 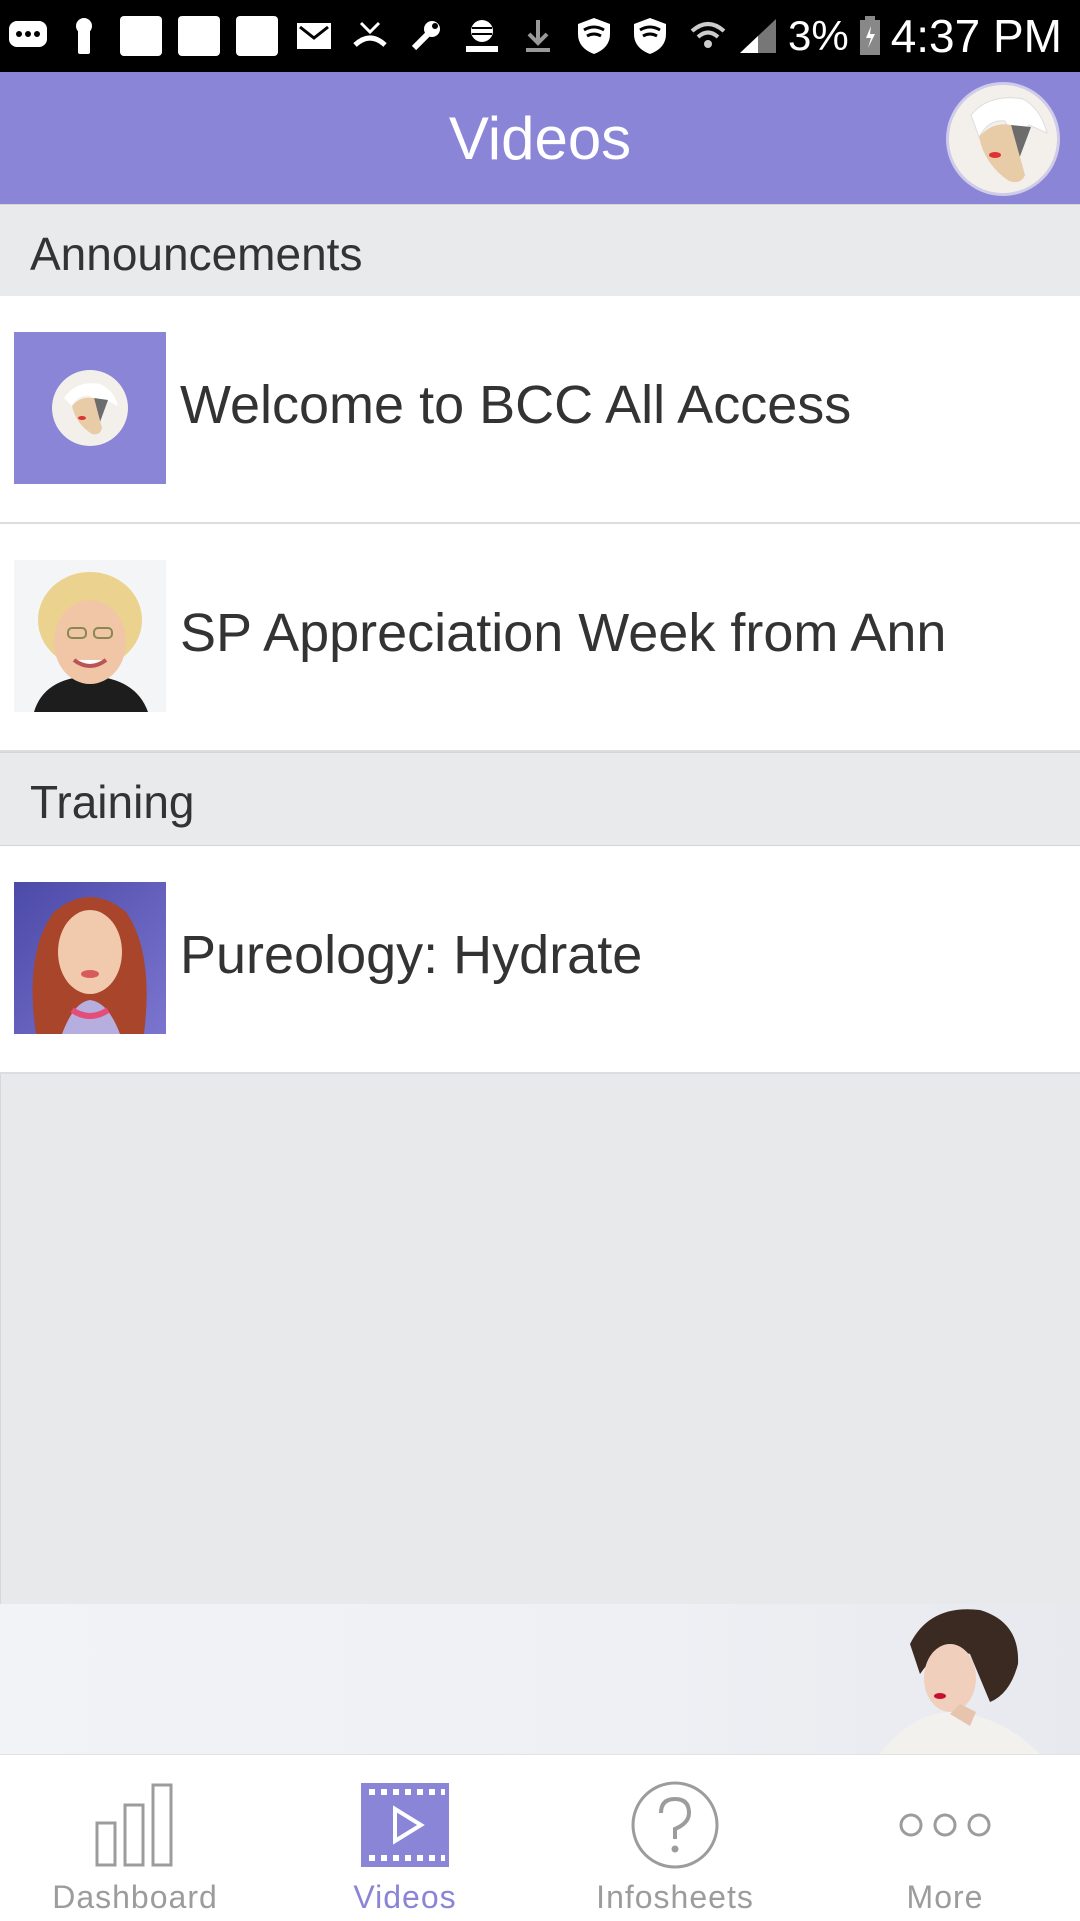 What do you see at coordinates (90, 636) in the screenshot?
I see `presenter-photo-thumbnail` at bounding box center [90, 636].